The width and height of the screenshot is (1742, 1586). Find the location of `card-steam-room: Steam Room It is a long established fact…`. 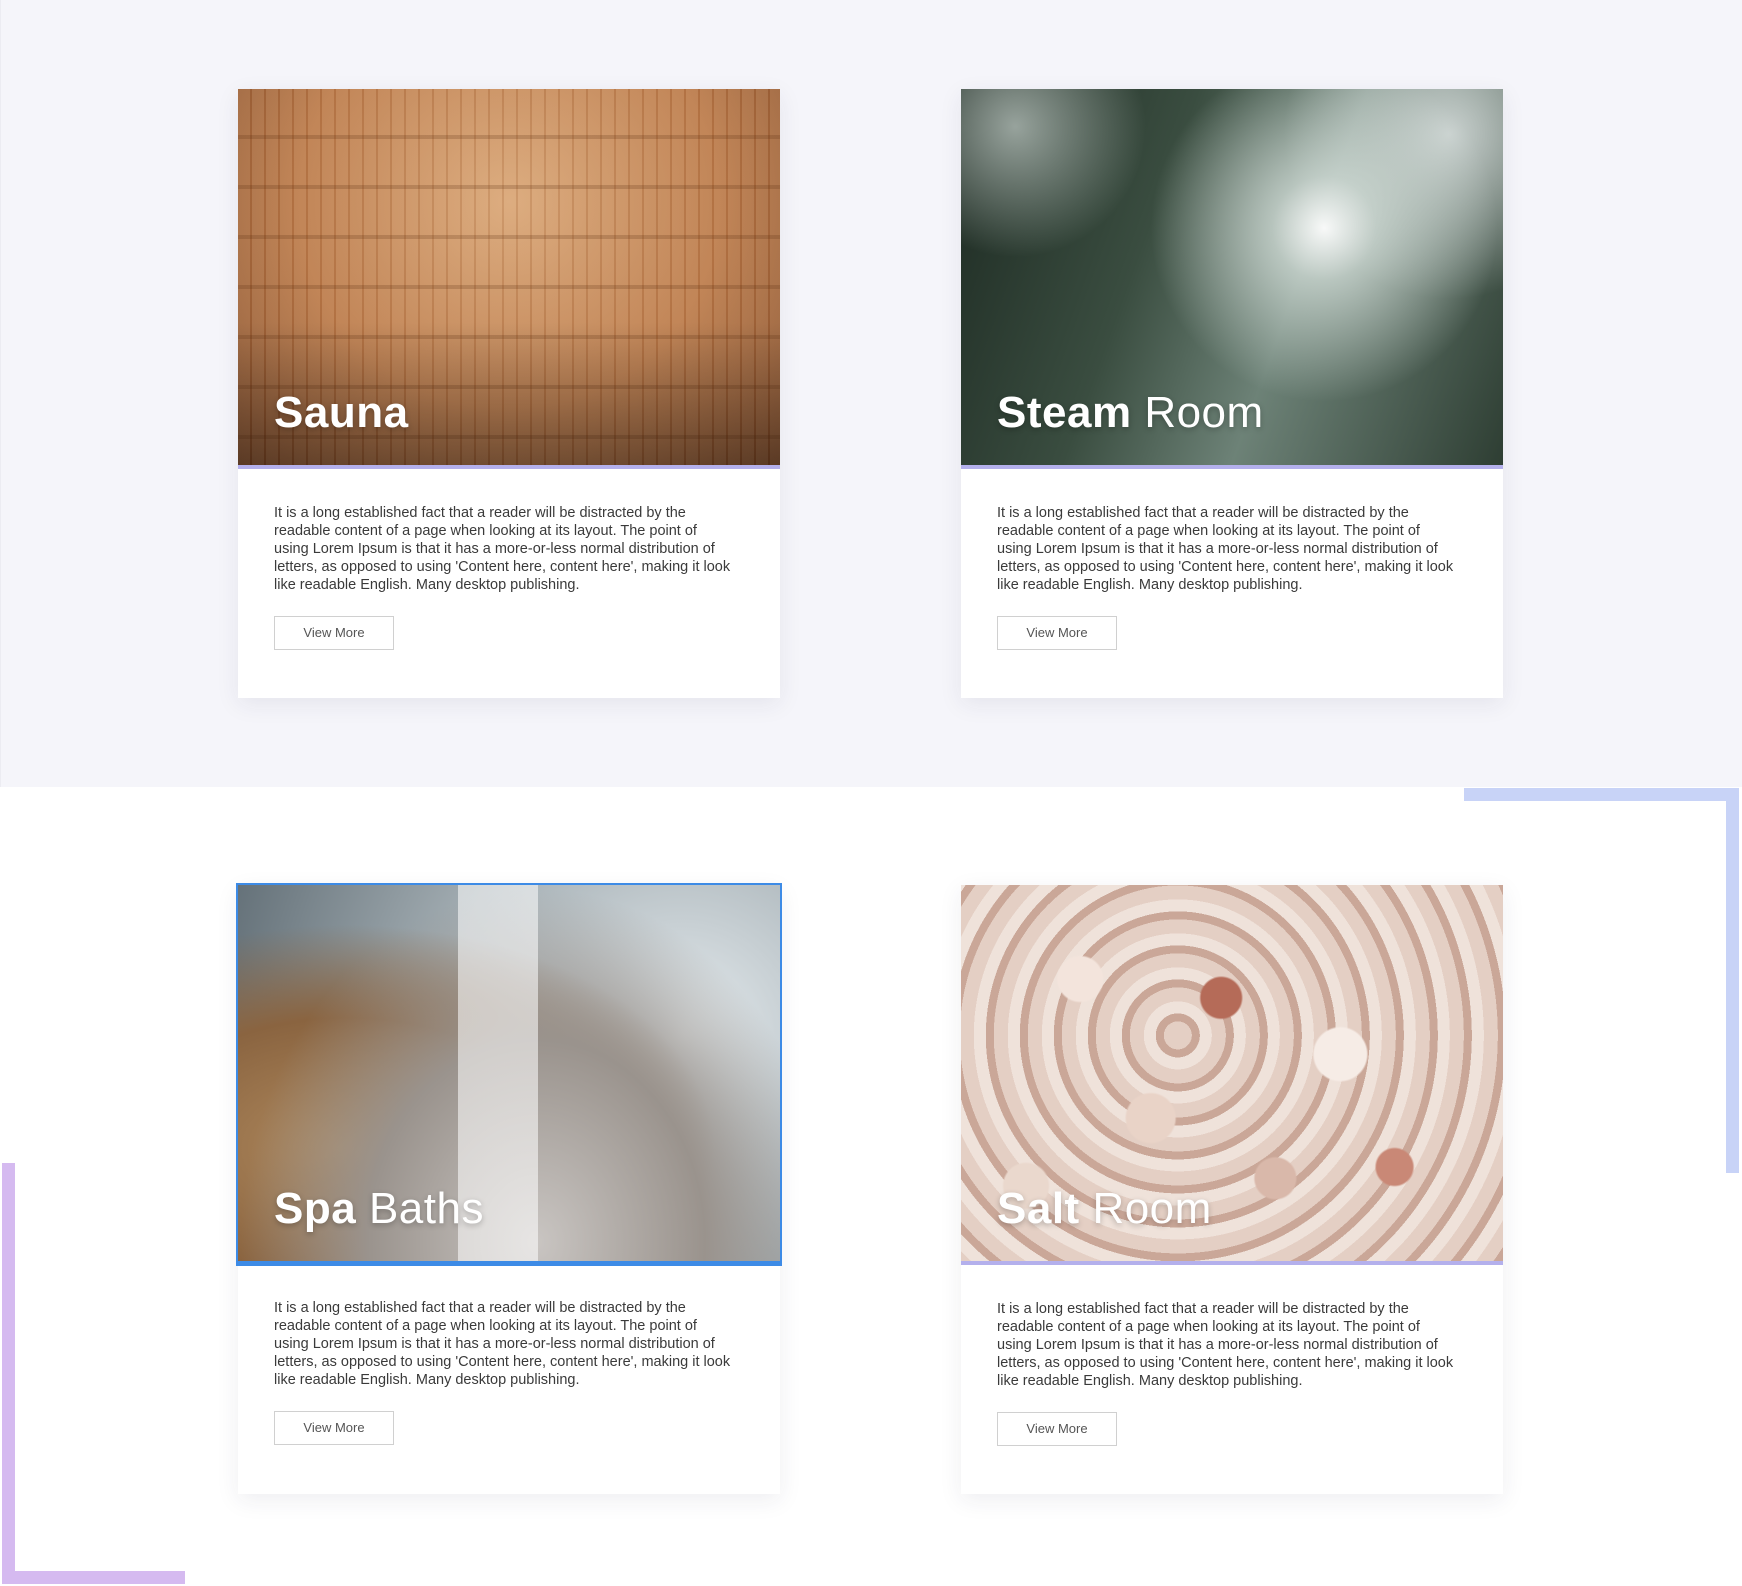

card-steam-room: Steam Room It is a long established fact… is located at coordinates (1232, 393).